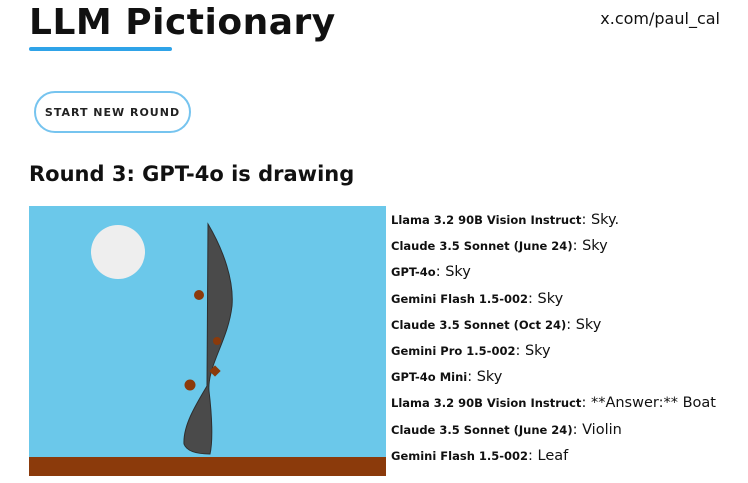 This screenshot has height=483, width=748. Describe the element at coordinates (605, 220) in the screenshot. I see `guess-answer: Sky.` at that location.